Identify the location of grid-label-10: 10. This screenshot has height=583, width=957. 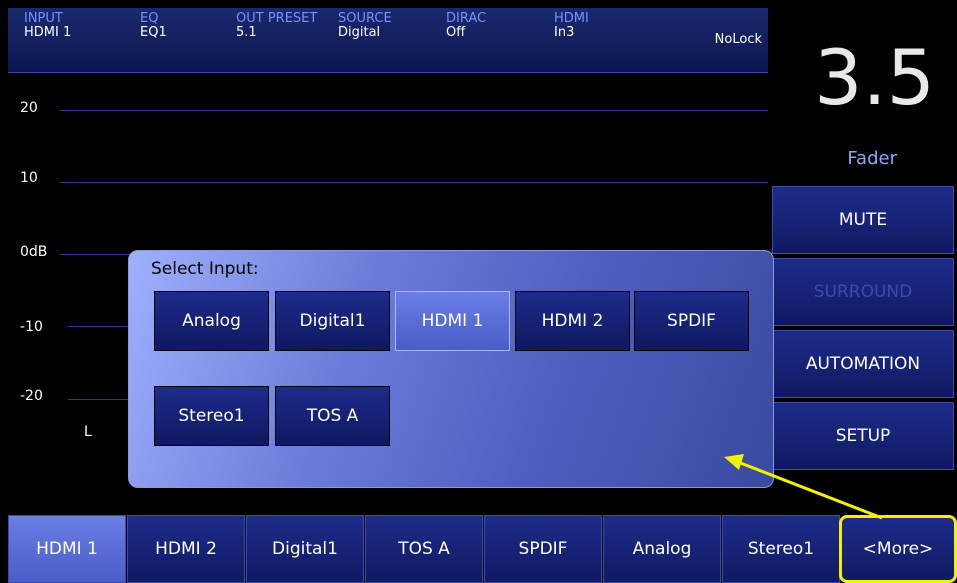
(29, 178).